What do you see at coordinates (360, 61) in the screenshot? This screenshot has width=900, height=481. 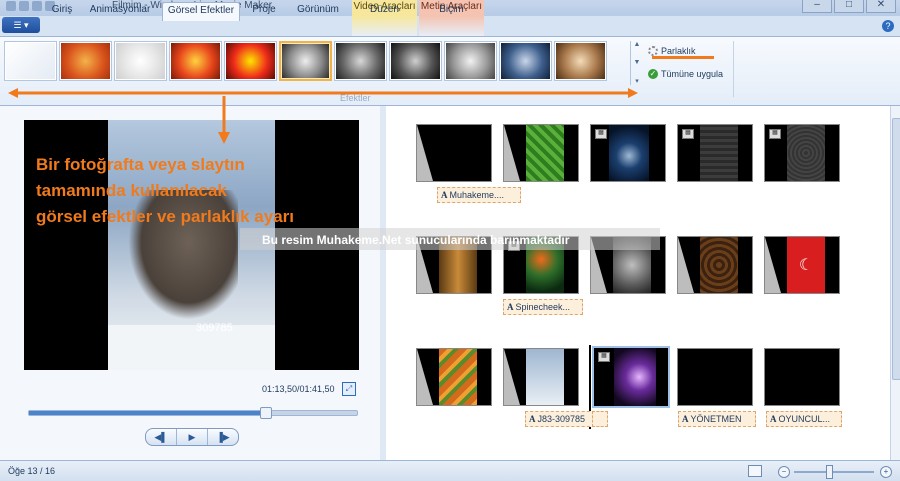 I see `effect-thumb-black-white` at bounding box center [360, 61].